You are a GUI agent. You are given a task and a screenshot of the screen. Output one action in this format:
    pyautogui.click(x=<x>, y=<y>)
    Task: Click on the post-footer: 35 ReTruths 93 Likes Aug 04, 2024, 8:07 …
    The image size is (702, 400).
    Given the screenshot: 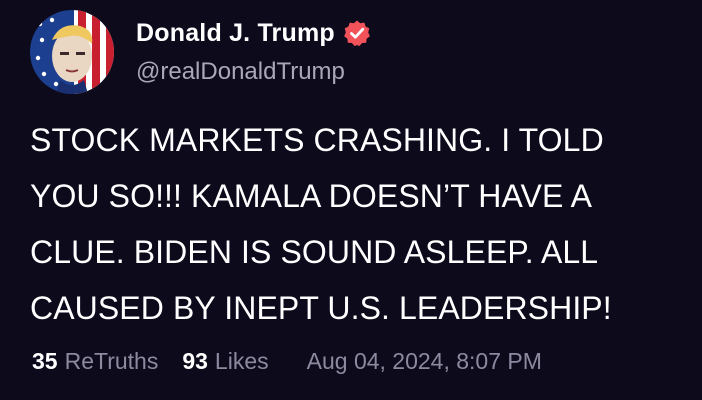 What is the action you would take?
    pyautogui.click(x=287, y=361)
    